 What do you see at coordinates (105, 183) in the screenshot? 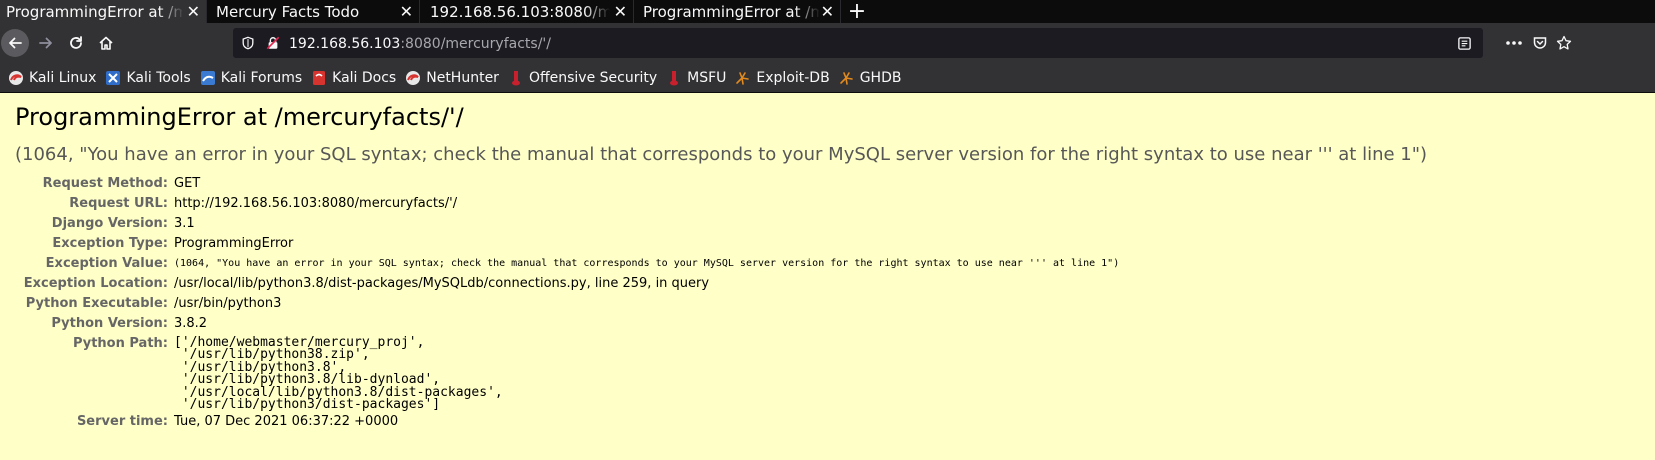
I see `row-key: Request Method:` at bounding box center [105, 183].